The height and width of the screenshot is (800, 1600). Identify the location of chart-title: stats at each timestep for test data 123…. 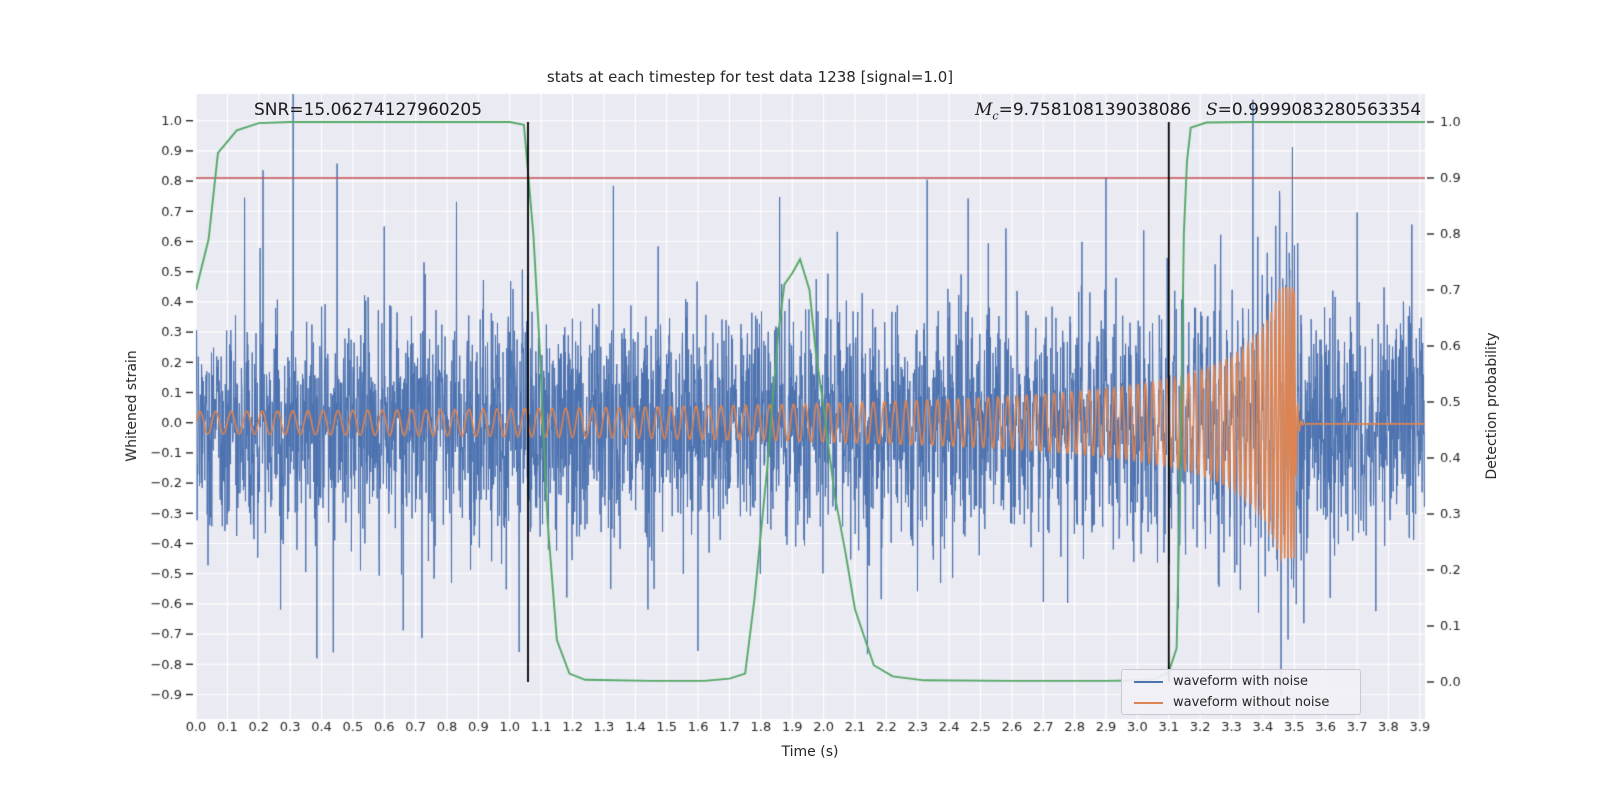
(750, 77).